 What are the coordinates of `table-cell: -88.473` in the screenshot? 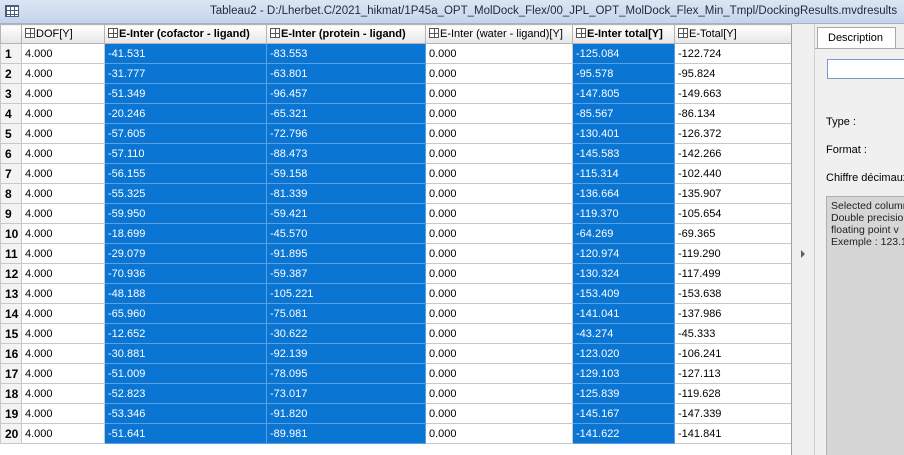 It's located at (346, 153).